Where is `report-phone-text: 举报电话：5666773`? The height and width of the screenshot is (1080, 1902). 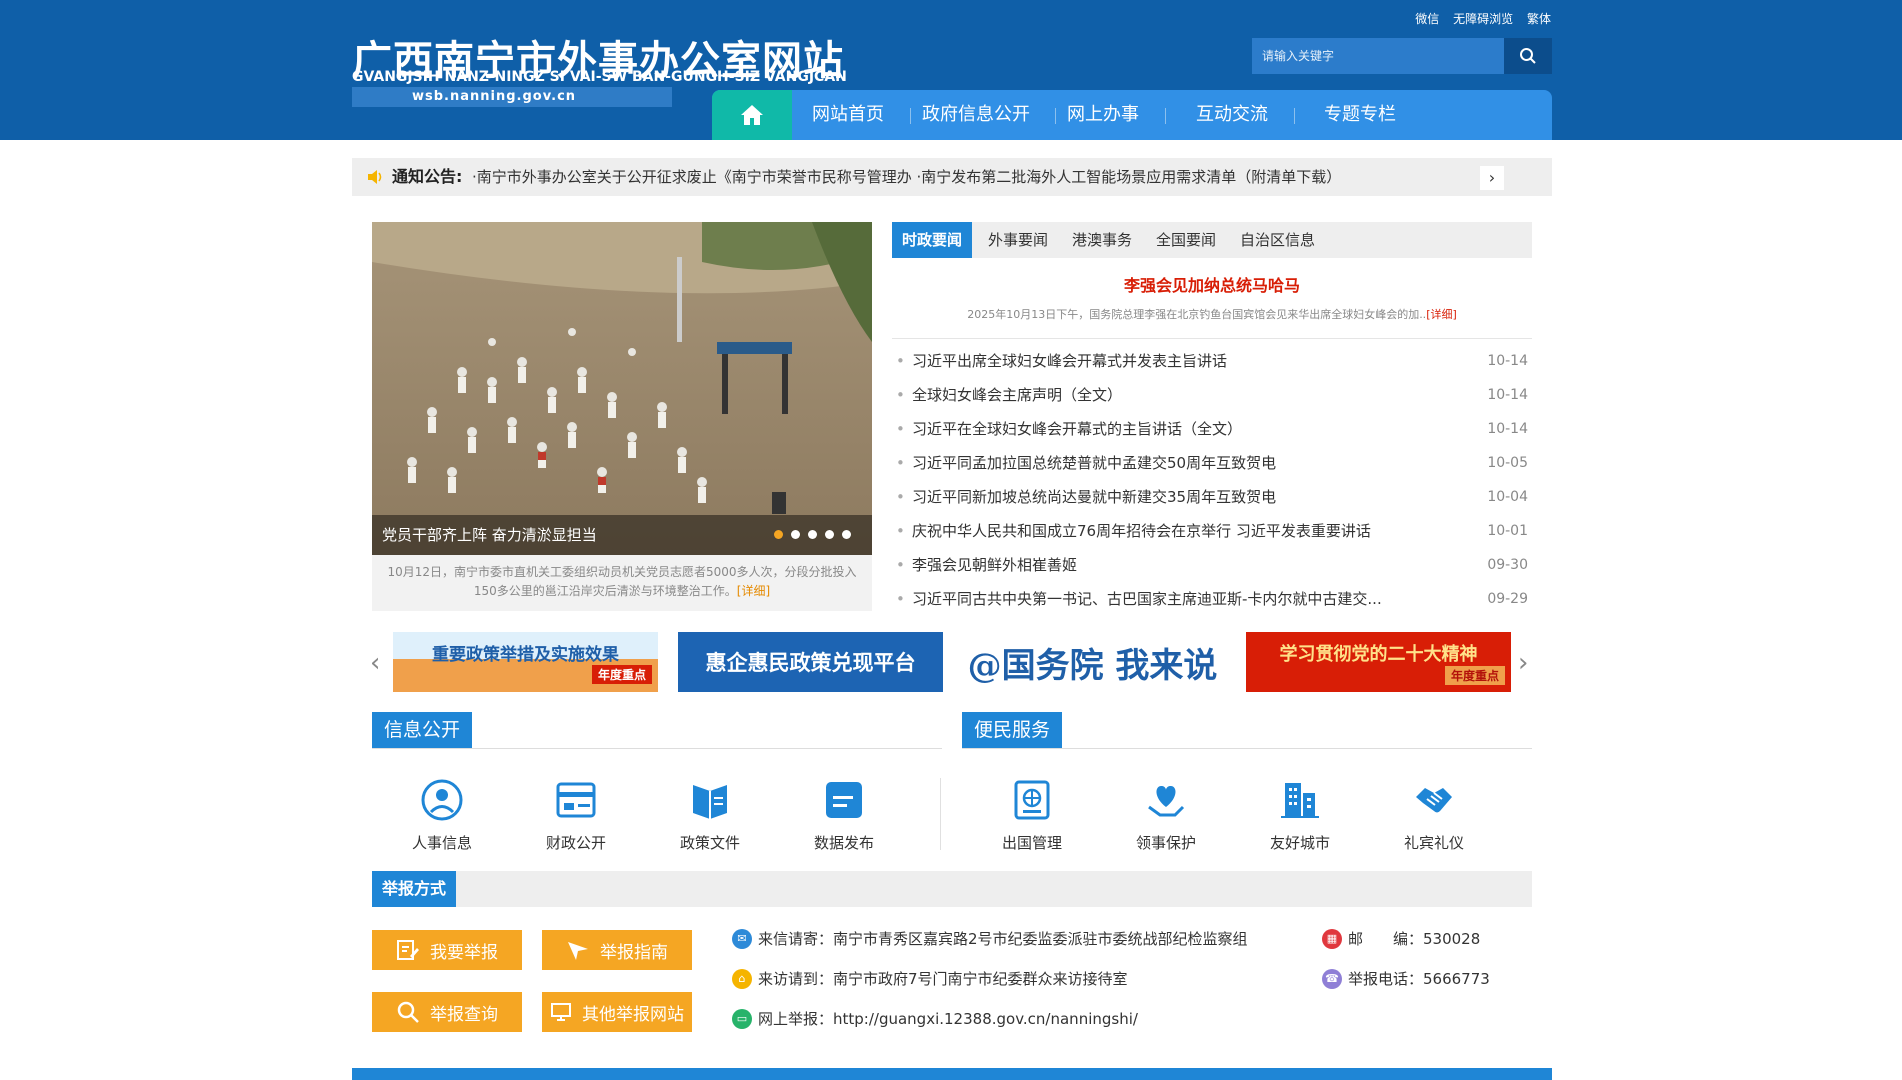
report-phone-text: 举报电话：5666773 is located at coordinates (1419, 979).